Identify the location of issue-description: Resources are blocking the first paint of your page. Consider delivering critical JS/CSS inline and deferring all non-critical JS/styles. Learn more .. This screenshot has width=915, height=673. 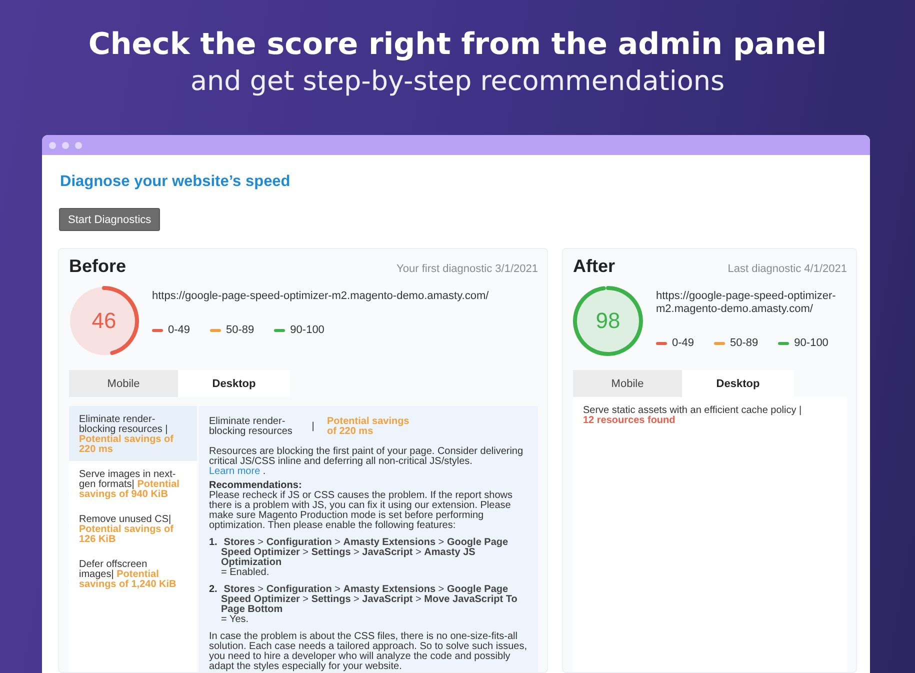
(366, 462).